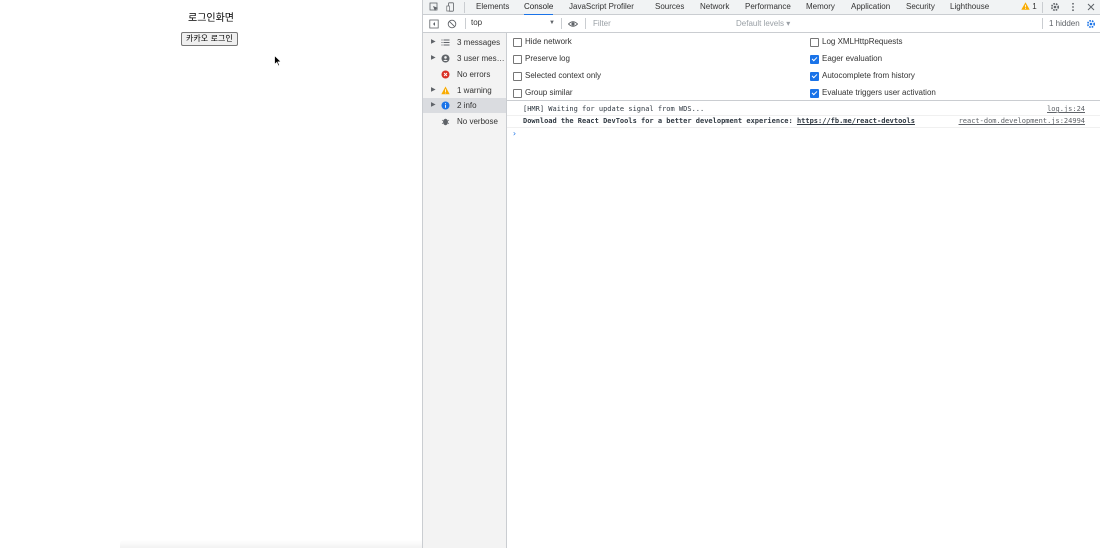  Describe the element at coordinates (814, 42) in the screenshot. I see `log-xmlhttprequests-checkbox` at that location.